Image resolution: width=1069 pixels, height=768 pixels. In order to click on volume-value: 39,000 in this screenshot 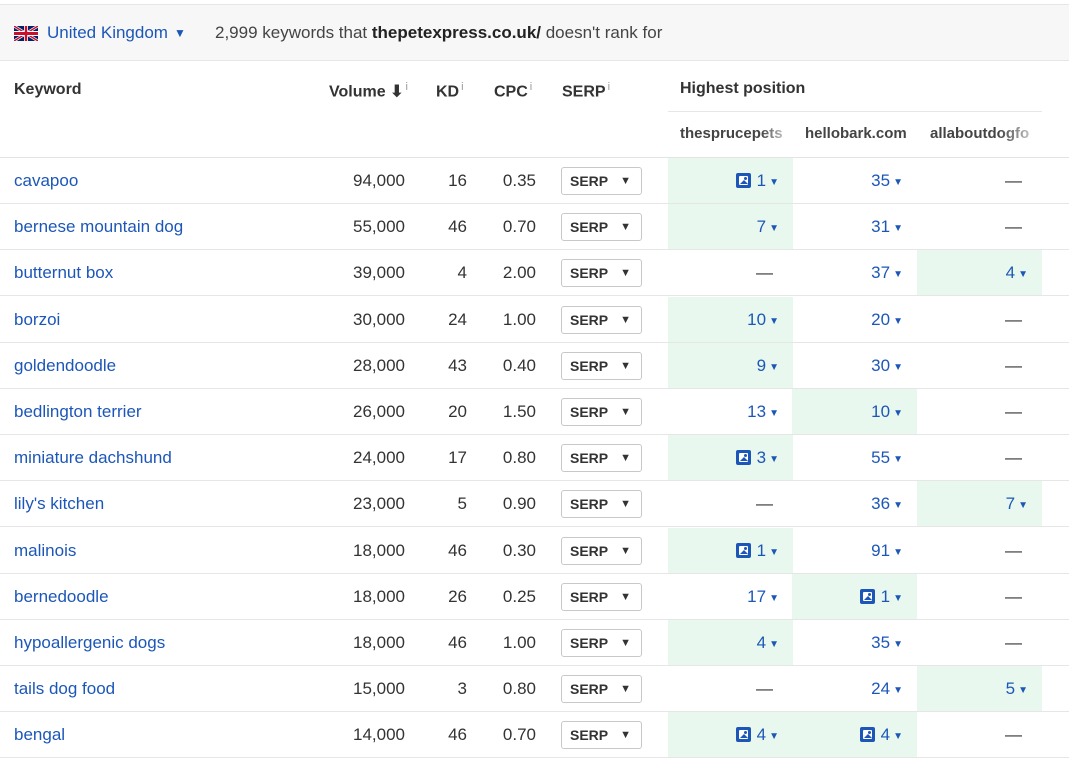, I will do `click(379, 272)`.